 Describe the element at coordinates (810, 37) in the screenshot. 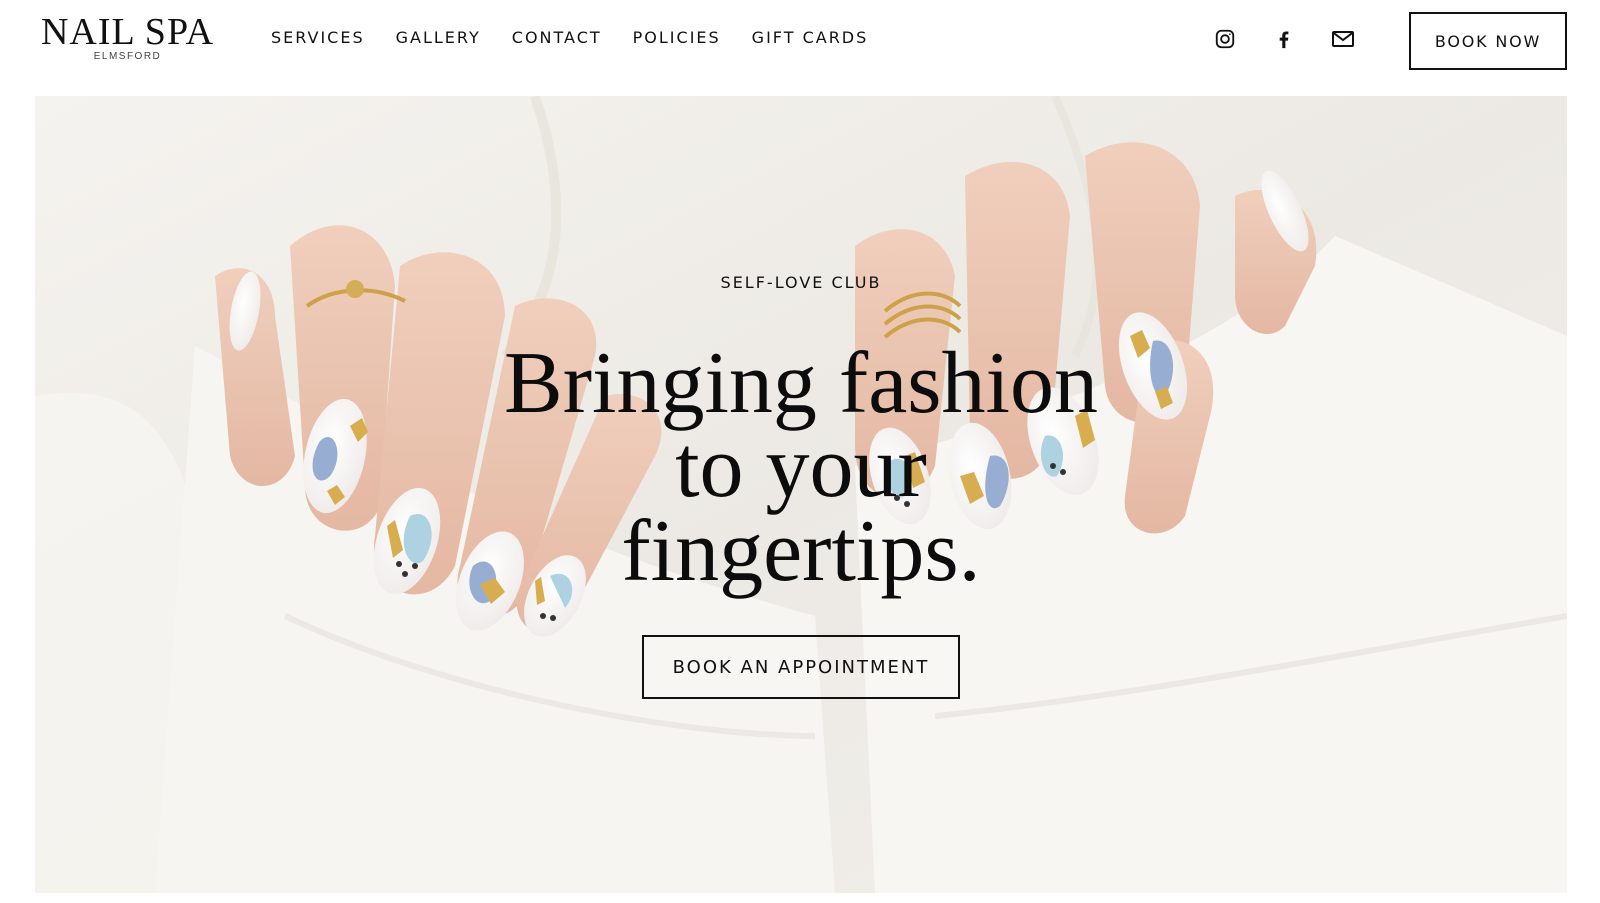

I see `nav-item-gift-cards: GIFT CARDS` at that location.